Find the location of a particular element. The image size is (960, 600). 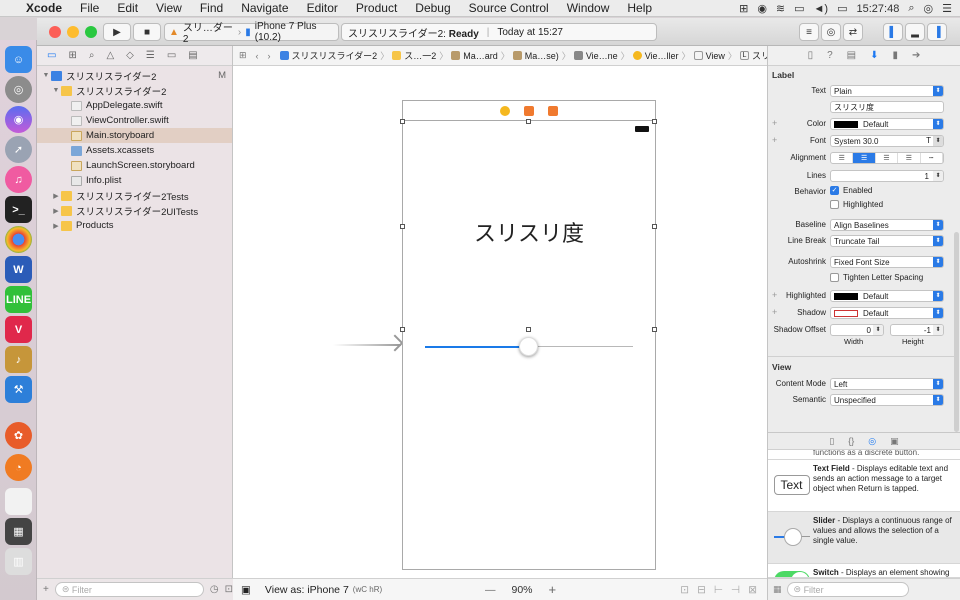

utilities-toggle-icon: ▐ is located at coordinates (937, 32).